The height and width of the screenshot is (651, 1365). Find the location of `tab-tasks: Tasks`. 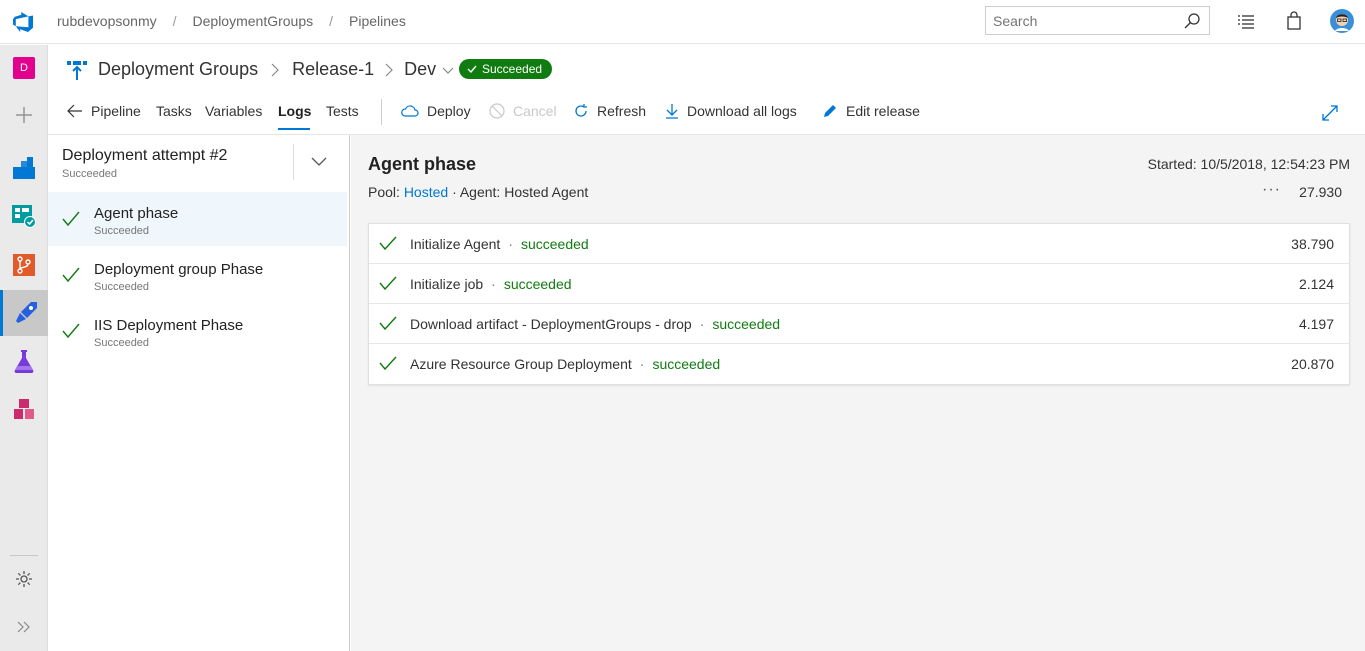

tab-tasks: Tasks is located at coordinates (174, 111).